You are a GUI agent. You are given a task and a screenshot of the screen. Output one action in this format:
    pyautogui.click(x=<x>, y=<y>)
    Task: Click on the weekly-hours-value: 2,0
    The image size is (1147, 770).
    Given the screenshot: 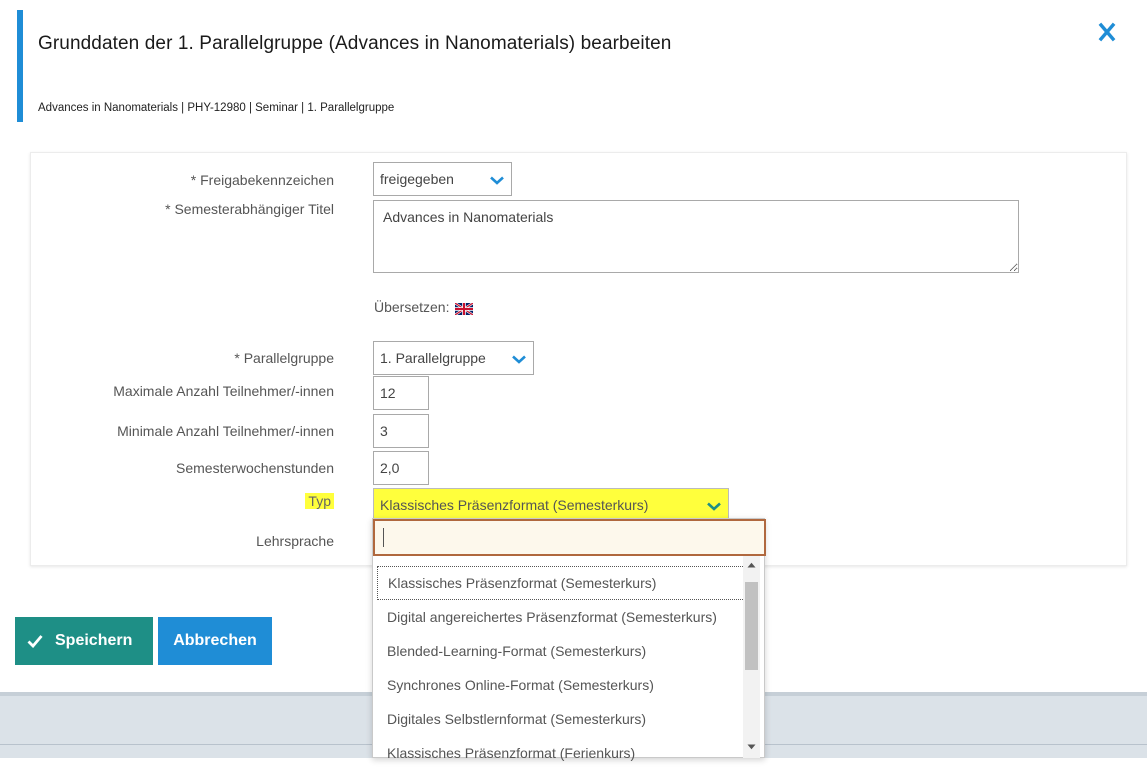 What is the action you would take?
    pyautogui.click(x=390, y=468)
    